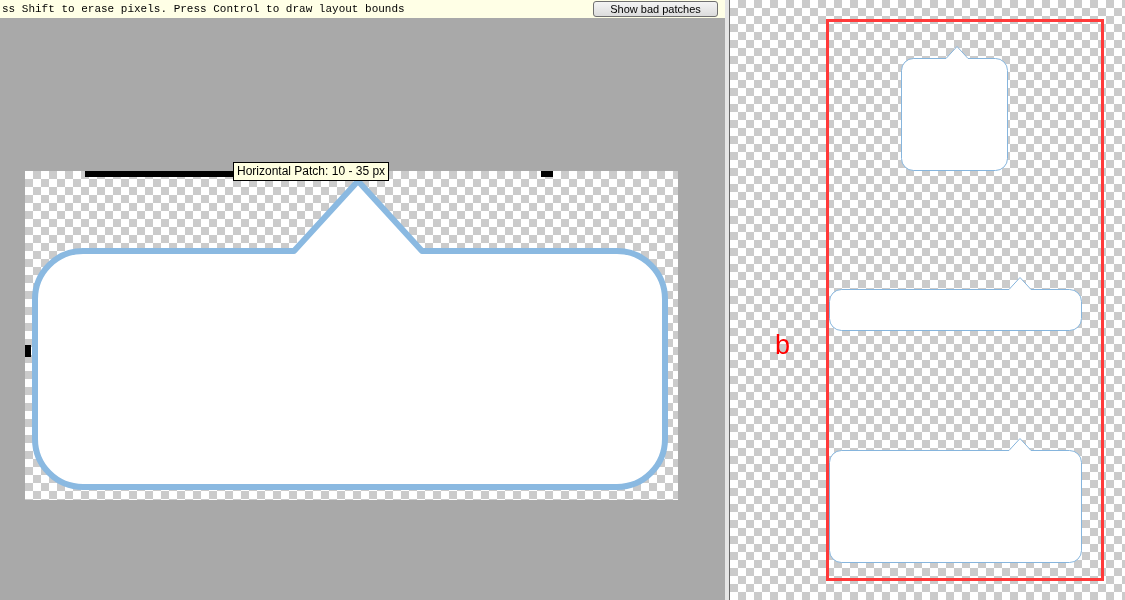 This screenshot has height=600, width=1125. I want to click on hint-text: ss Shift to erase pixels. Press Control to draw layout bounds, so click(203, 9).